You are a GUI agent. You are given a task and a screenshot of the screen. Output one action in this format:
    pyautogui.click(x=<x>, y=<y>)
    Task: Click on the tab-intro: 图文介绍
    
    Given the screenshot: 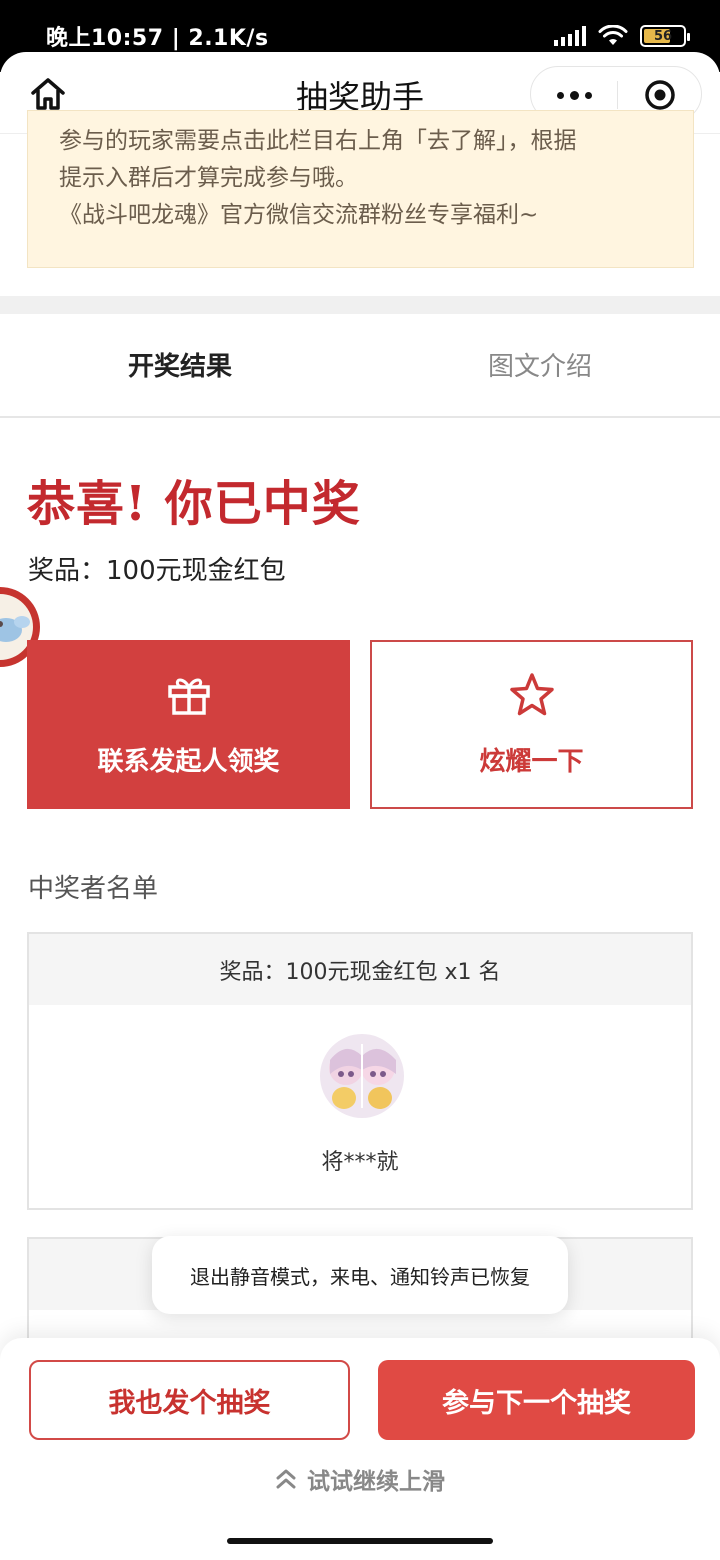 What is the action you would take?
    pyautogui.click(x=540, y=364)
    